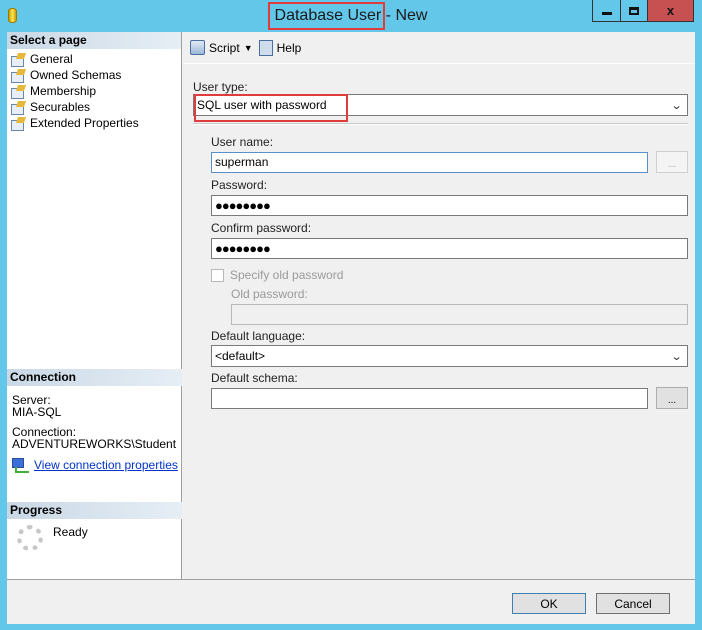 The width and height of the screenshot is (702, 630). What do you see at coordinates (254, 378) in the screenshot?
I see `default-schema-label: Default schema:` at bounding box center [254, 378].